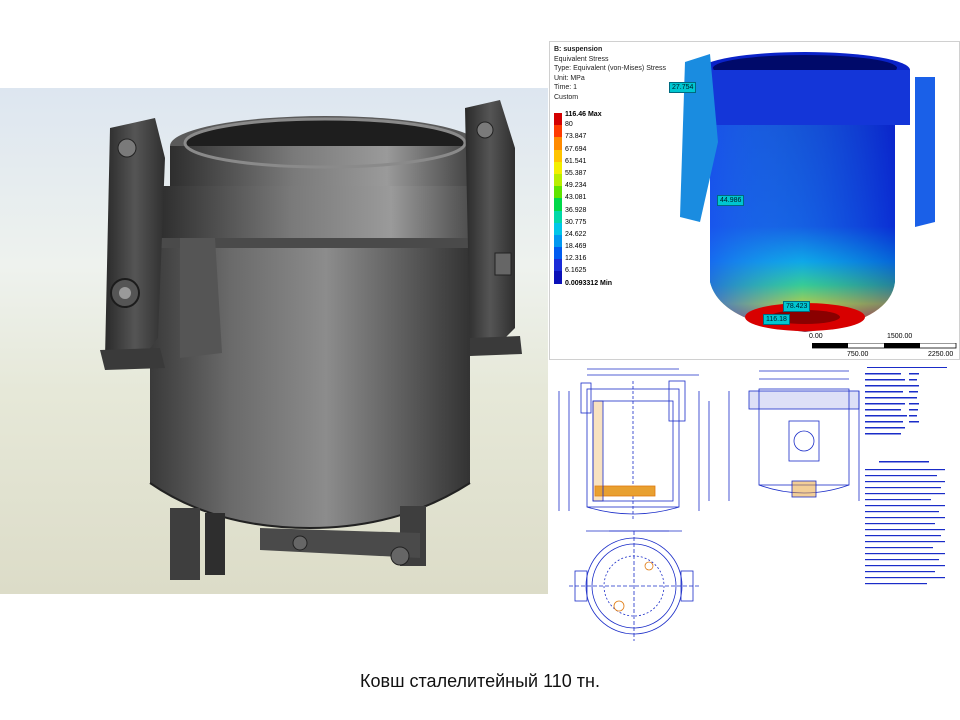  I want to click on slide-caption: Ковш сталелитейный 110 тн., so click(480, 681).